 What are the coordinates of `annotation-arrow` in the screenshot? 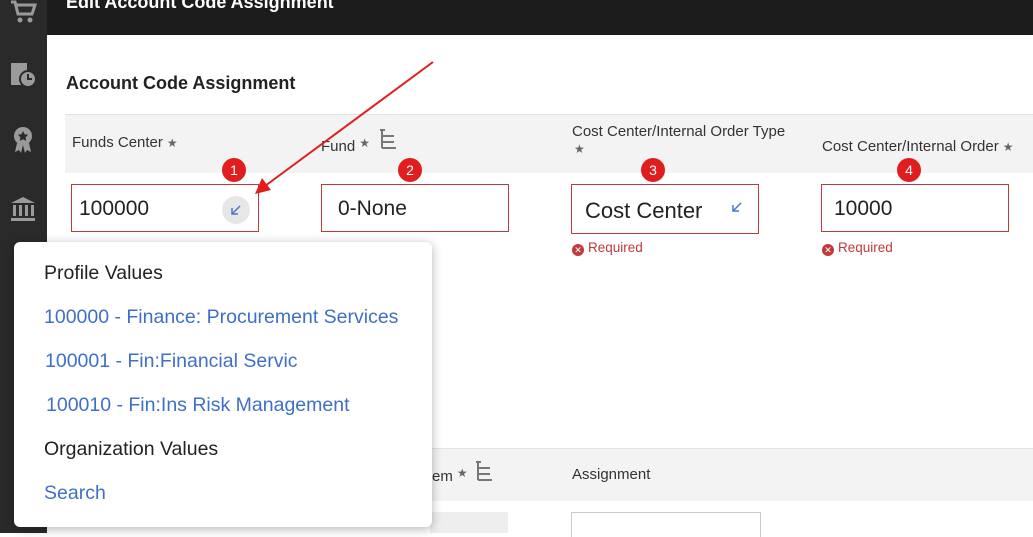 It's located at (344, 127).